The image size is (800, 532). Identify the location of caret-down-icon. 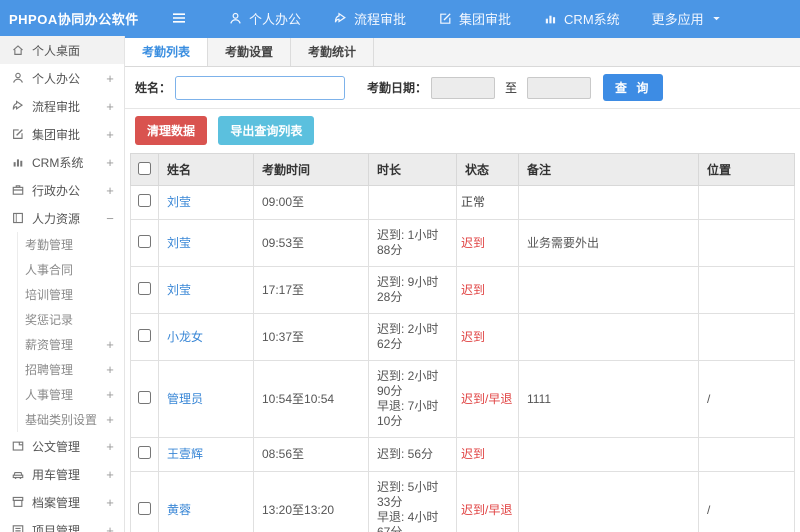
(716, 18).